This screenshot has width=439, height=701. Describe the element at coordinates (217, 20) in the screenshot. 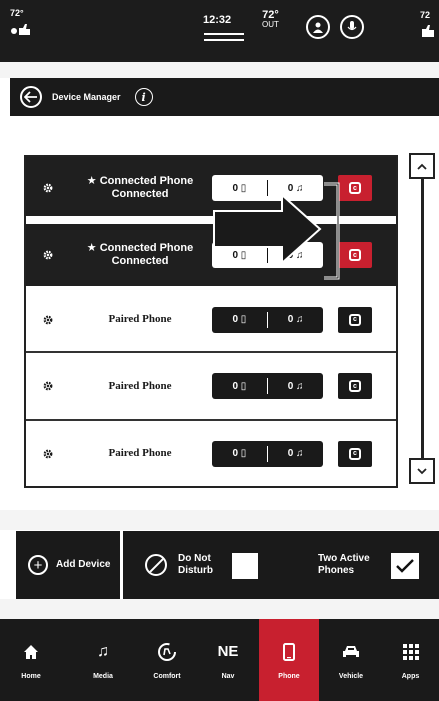

I see `clock: 12:32` at that location.